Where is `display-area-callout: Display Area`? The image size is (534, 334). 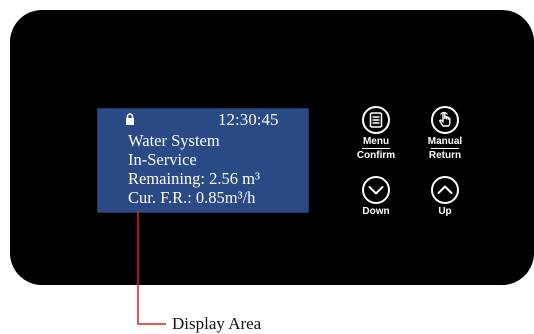
display-area-callout: Display Area is located at coordinates (217, 323).